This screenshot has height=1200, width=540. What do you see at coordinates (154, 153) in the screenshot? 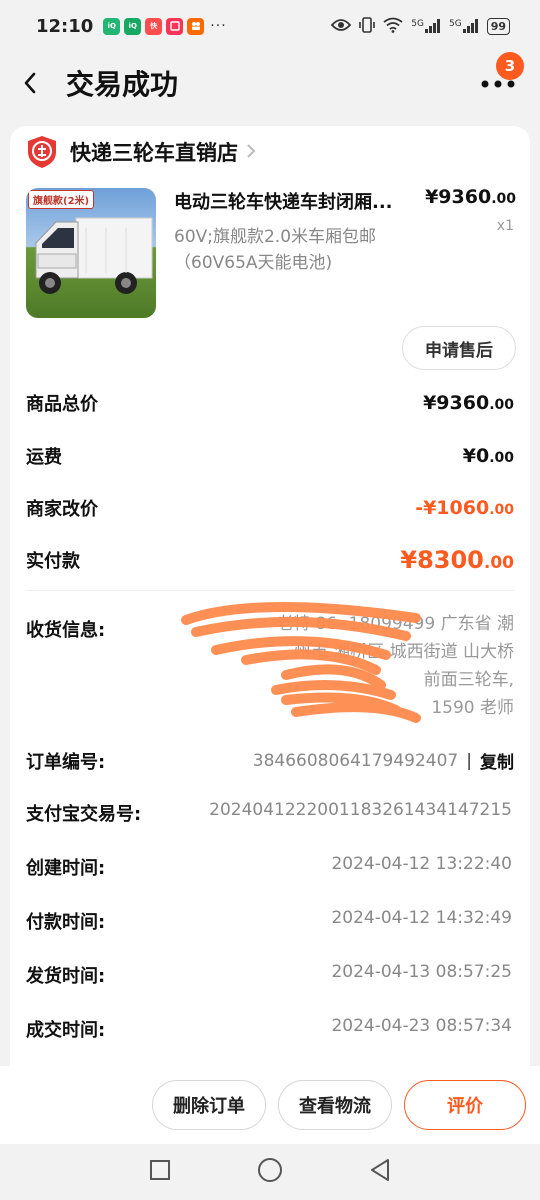
I see `shop-name: 快递三轮车直销店` at bounding box center [154, 153].